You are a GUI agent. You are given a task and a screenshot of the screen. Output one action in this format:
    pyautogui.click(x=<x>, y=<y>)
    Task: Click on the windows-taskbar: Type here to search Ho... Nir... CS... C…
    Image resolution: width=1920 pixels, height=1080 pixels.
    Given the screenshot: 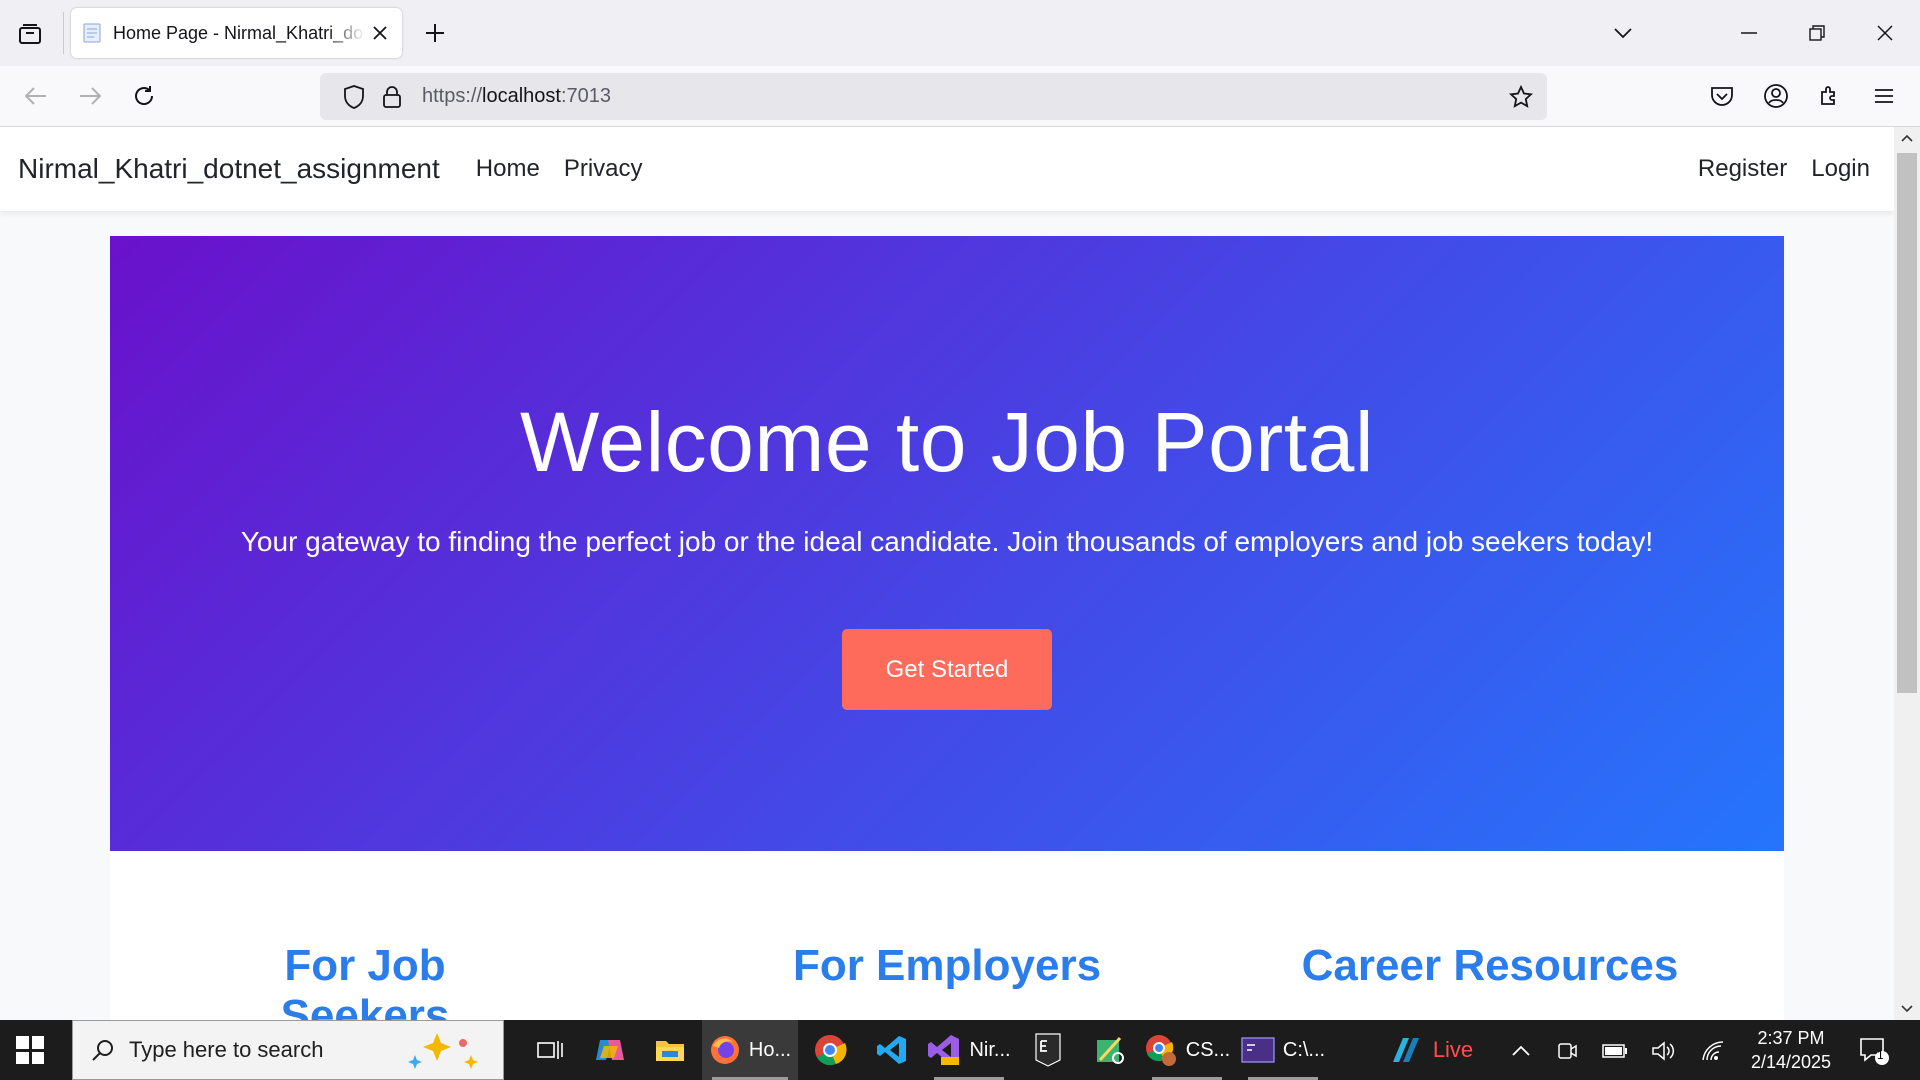 What is the action you would take?
    pyautogui.click(x=960, y=1050)
    